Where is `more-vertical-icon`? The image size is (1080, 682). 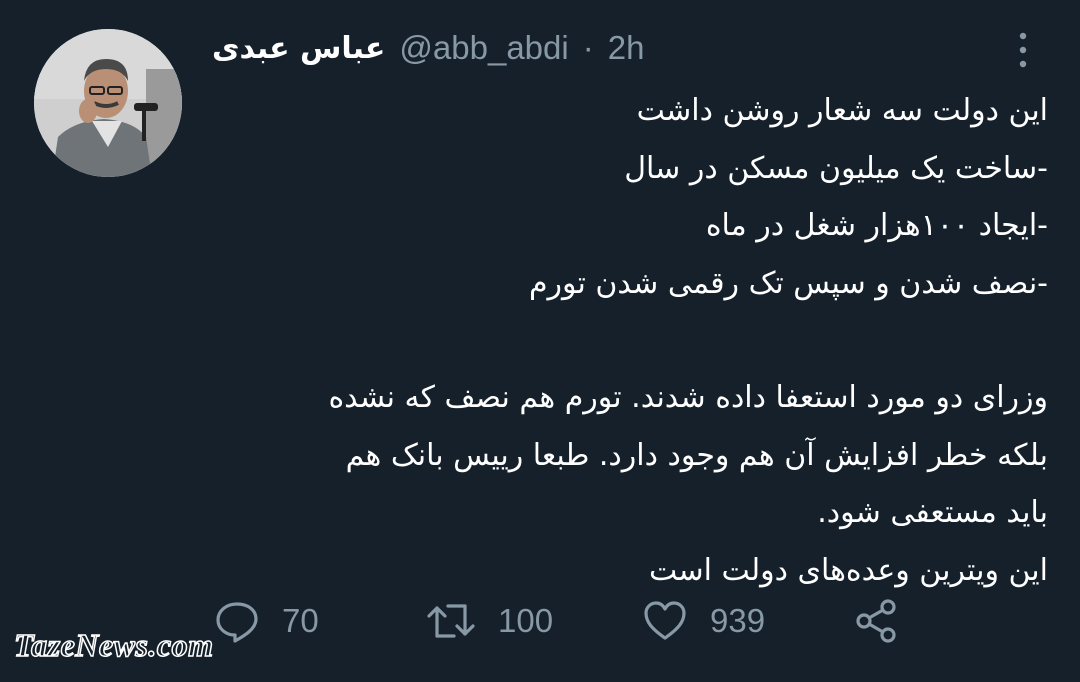 more-vertical-icon is located at coordinates (1023, 50).